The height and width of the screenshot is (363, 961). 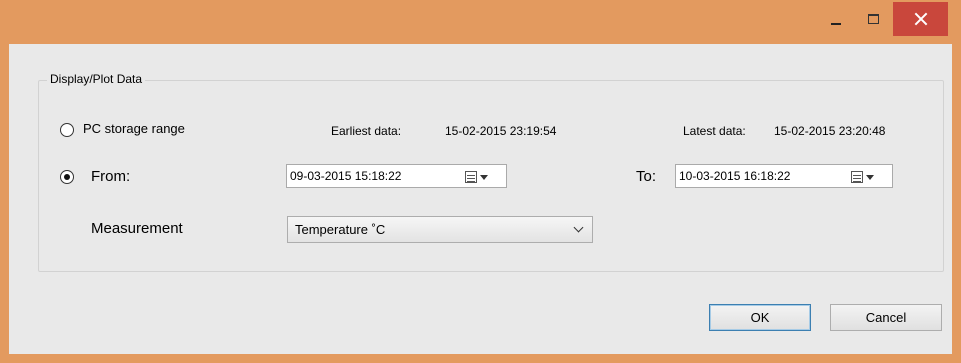 What do you see at coordinates (735, 176) in the screenshot?
I see `to-datetime-value: 10-03-2015 16:18:22` at bounding box center [735, 176].